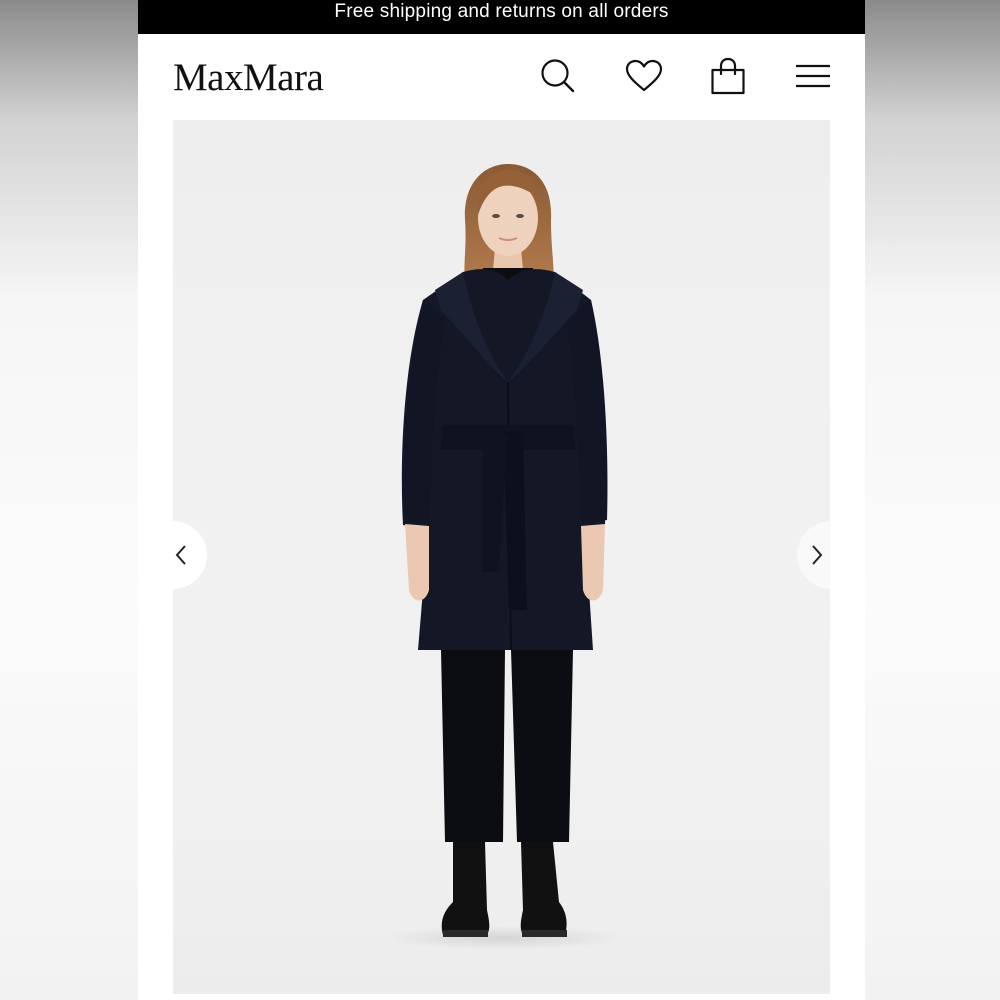 The height and width of the screenshot is (1000, 1000). What do you see at coordinates (248, 78) in the screenshot?
I see `brand-logo: MaxMara` at bounding box center [248, 78].